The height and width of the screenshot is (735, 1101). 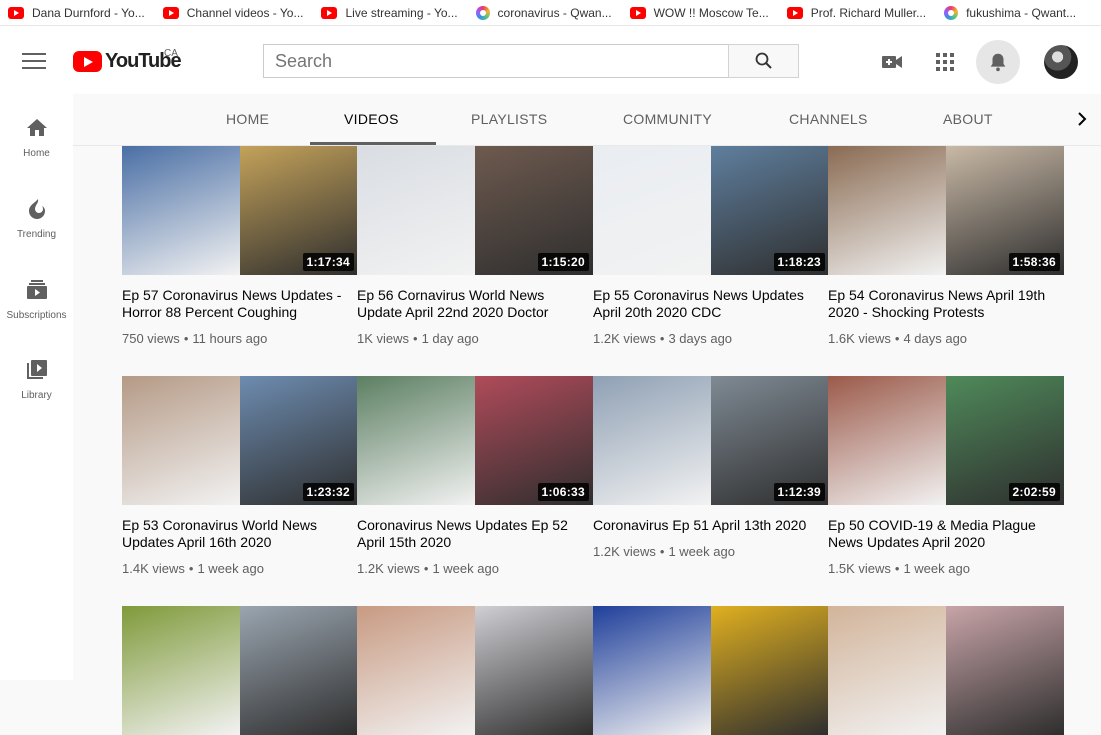 I want to click on qwant-favicon-icon, so click(x=951, y=12).